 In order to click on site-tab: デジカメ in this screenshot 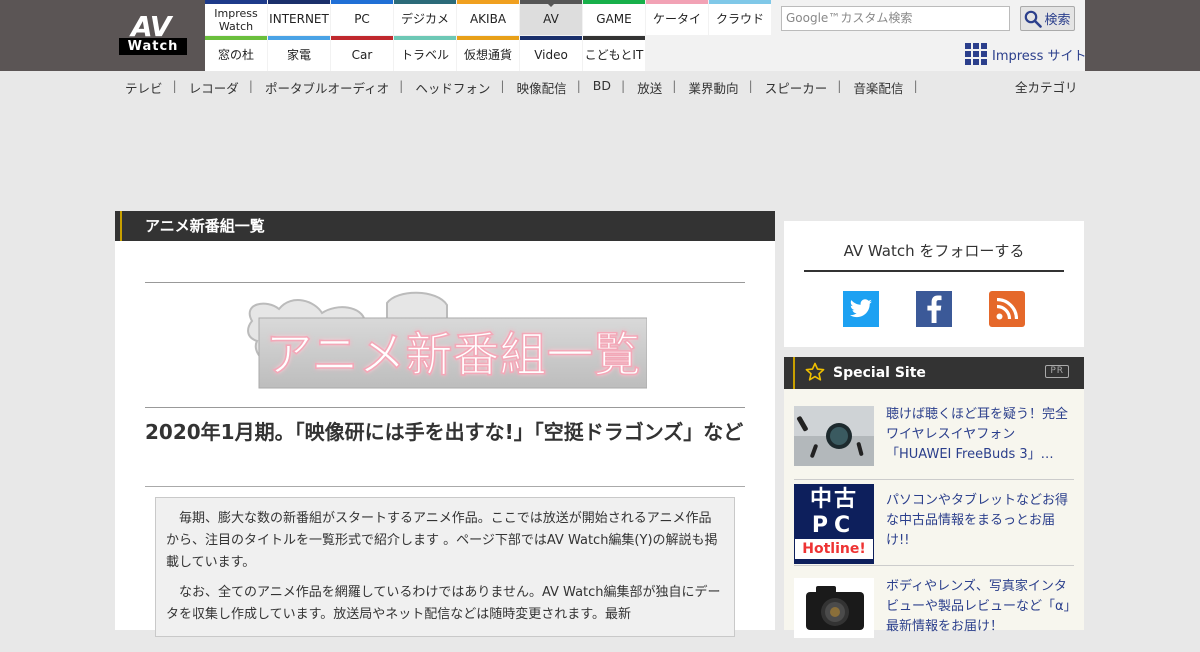, I will do `click(425, 17)`.